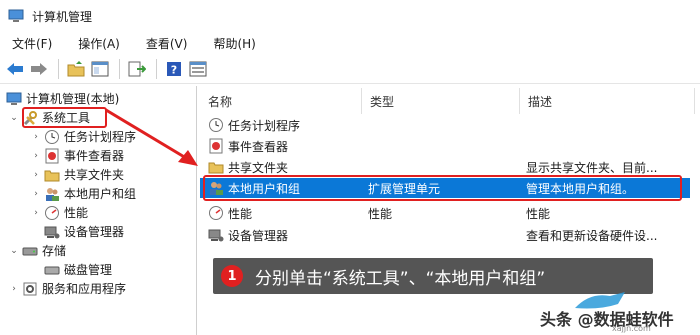  I want to click on computer-icon, so click(14, 98).